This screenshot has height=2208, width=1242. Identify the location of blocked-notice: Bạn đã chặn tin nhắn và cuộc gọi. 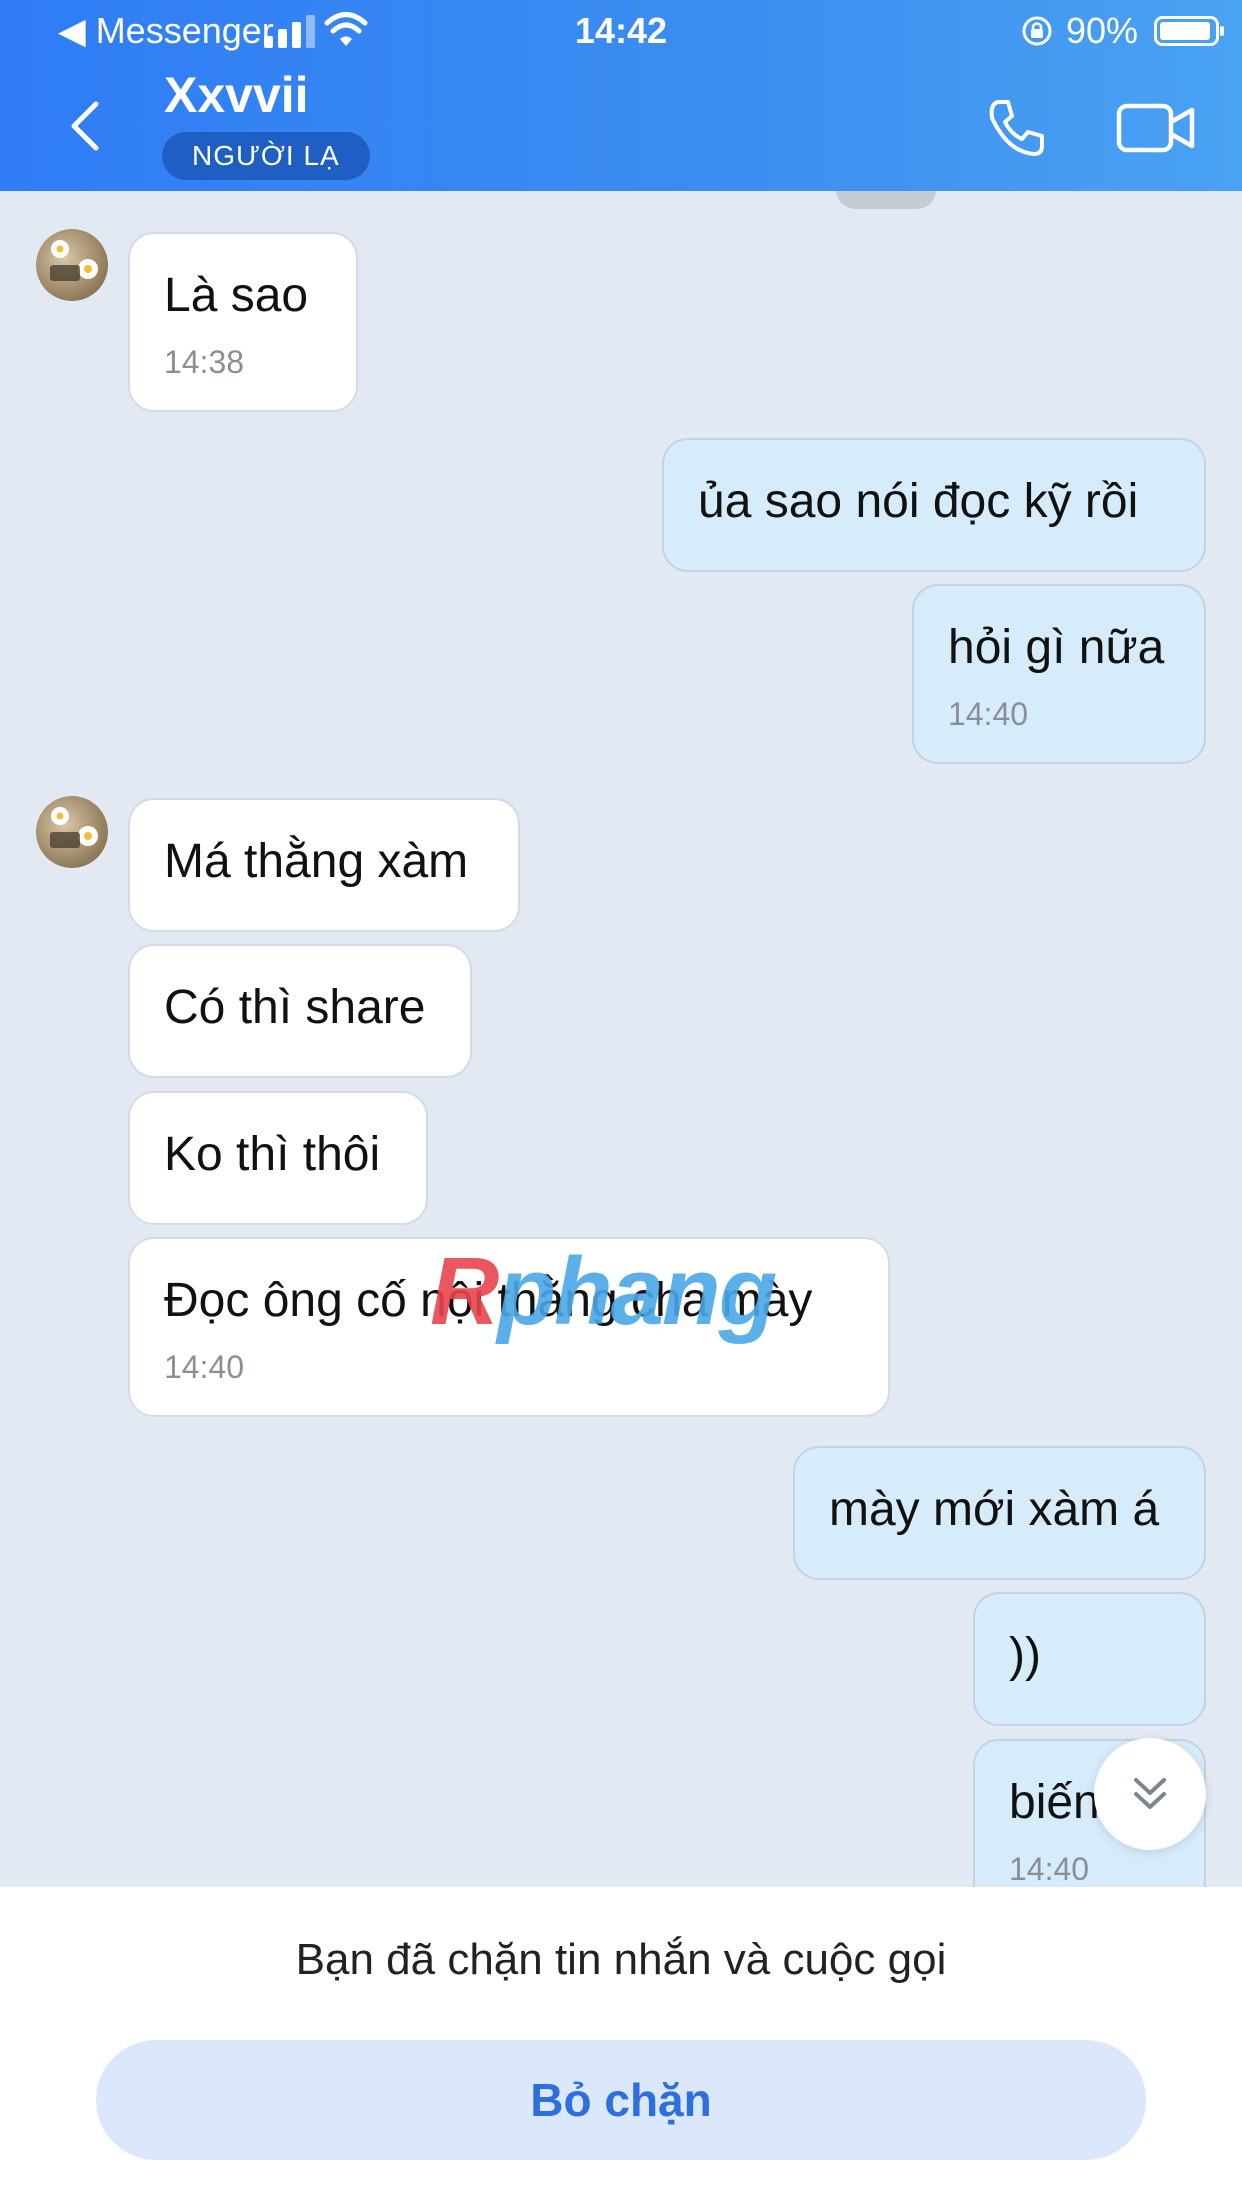
(621, 1959).